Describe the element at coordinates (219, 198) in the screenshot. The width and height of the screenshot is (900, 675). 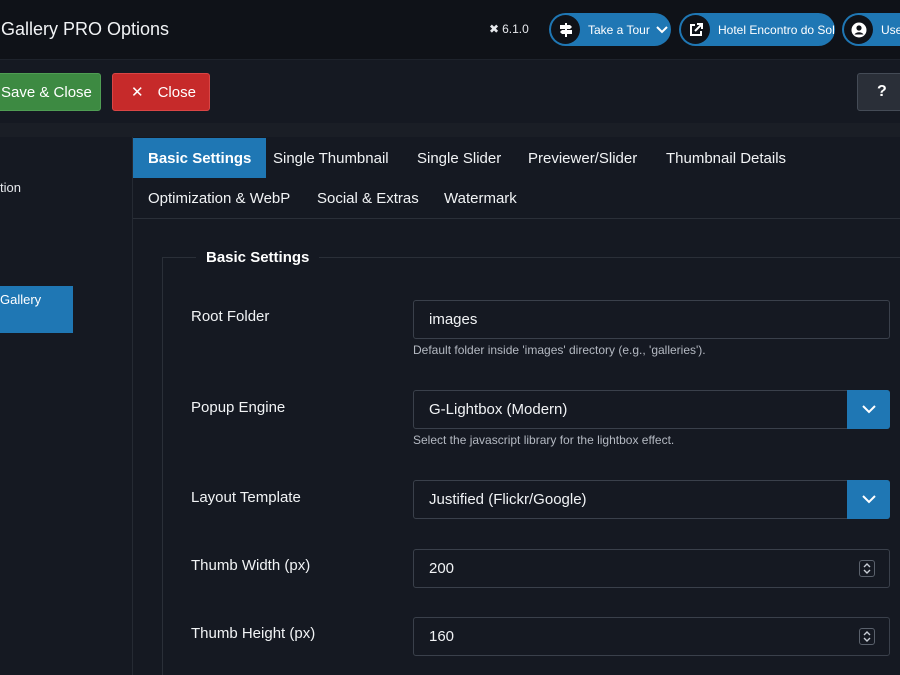
I see `tab-optimization-webp: Optimization & WebP` at that location.